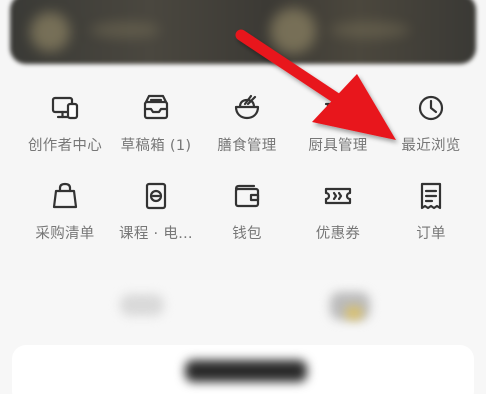  I want to click on creator-center-label: 创作者中心, so click(65, 146).